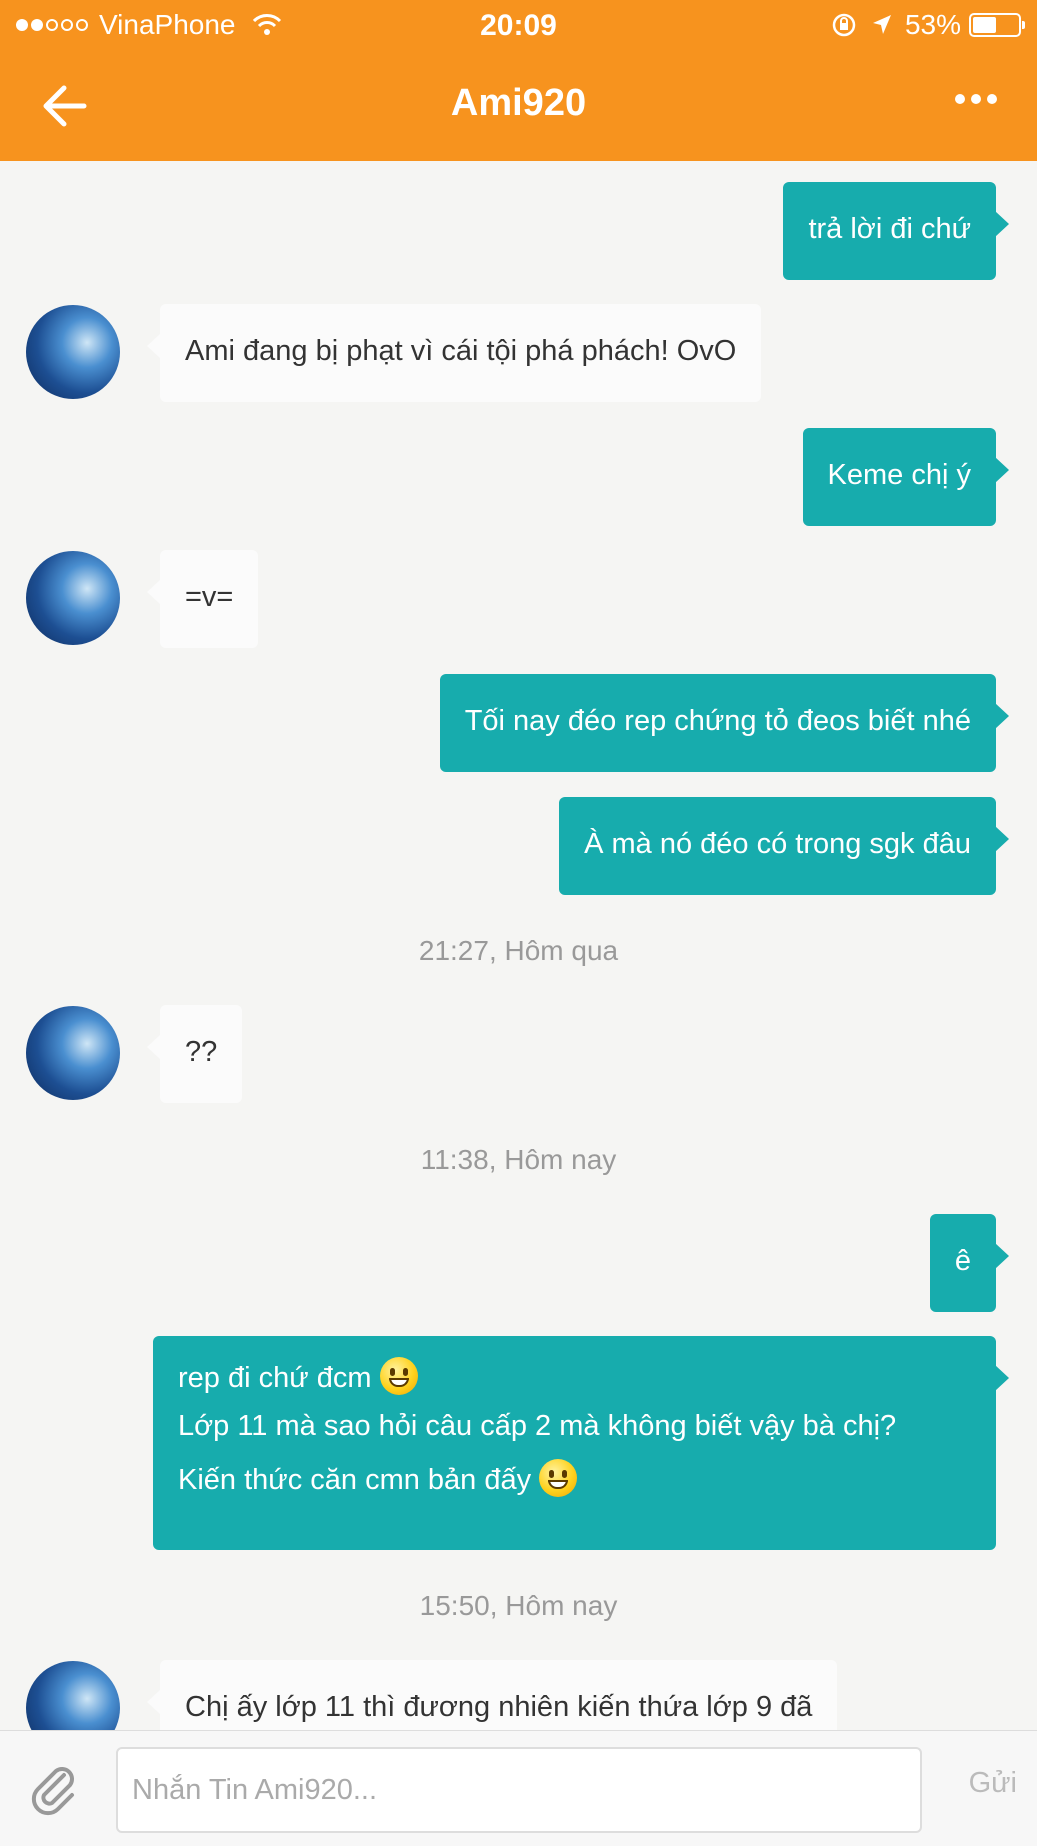 The width and height of the screenshot is (1037, 1846). What do you see at coordinates (275, 1378) in the screenshot?
I see `message-line: rep đi chứ đcm` at bounding box center [275, 1378].